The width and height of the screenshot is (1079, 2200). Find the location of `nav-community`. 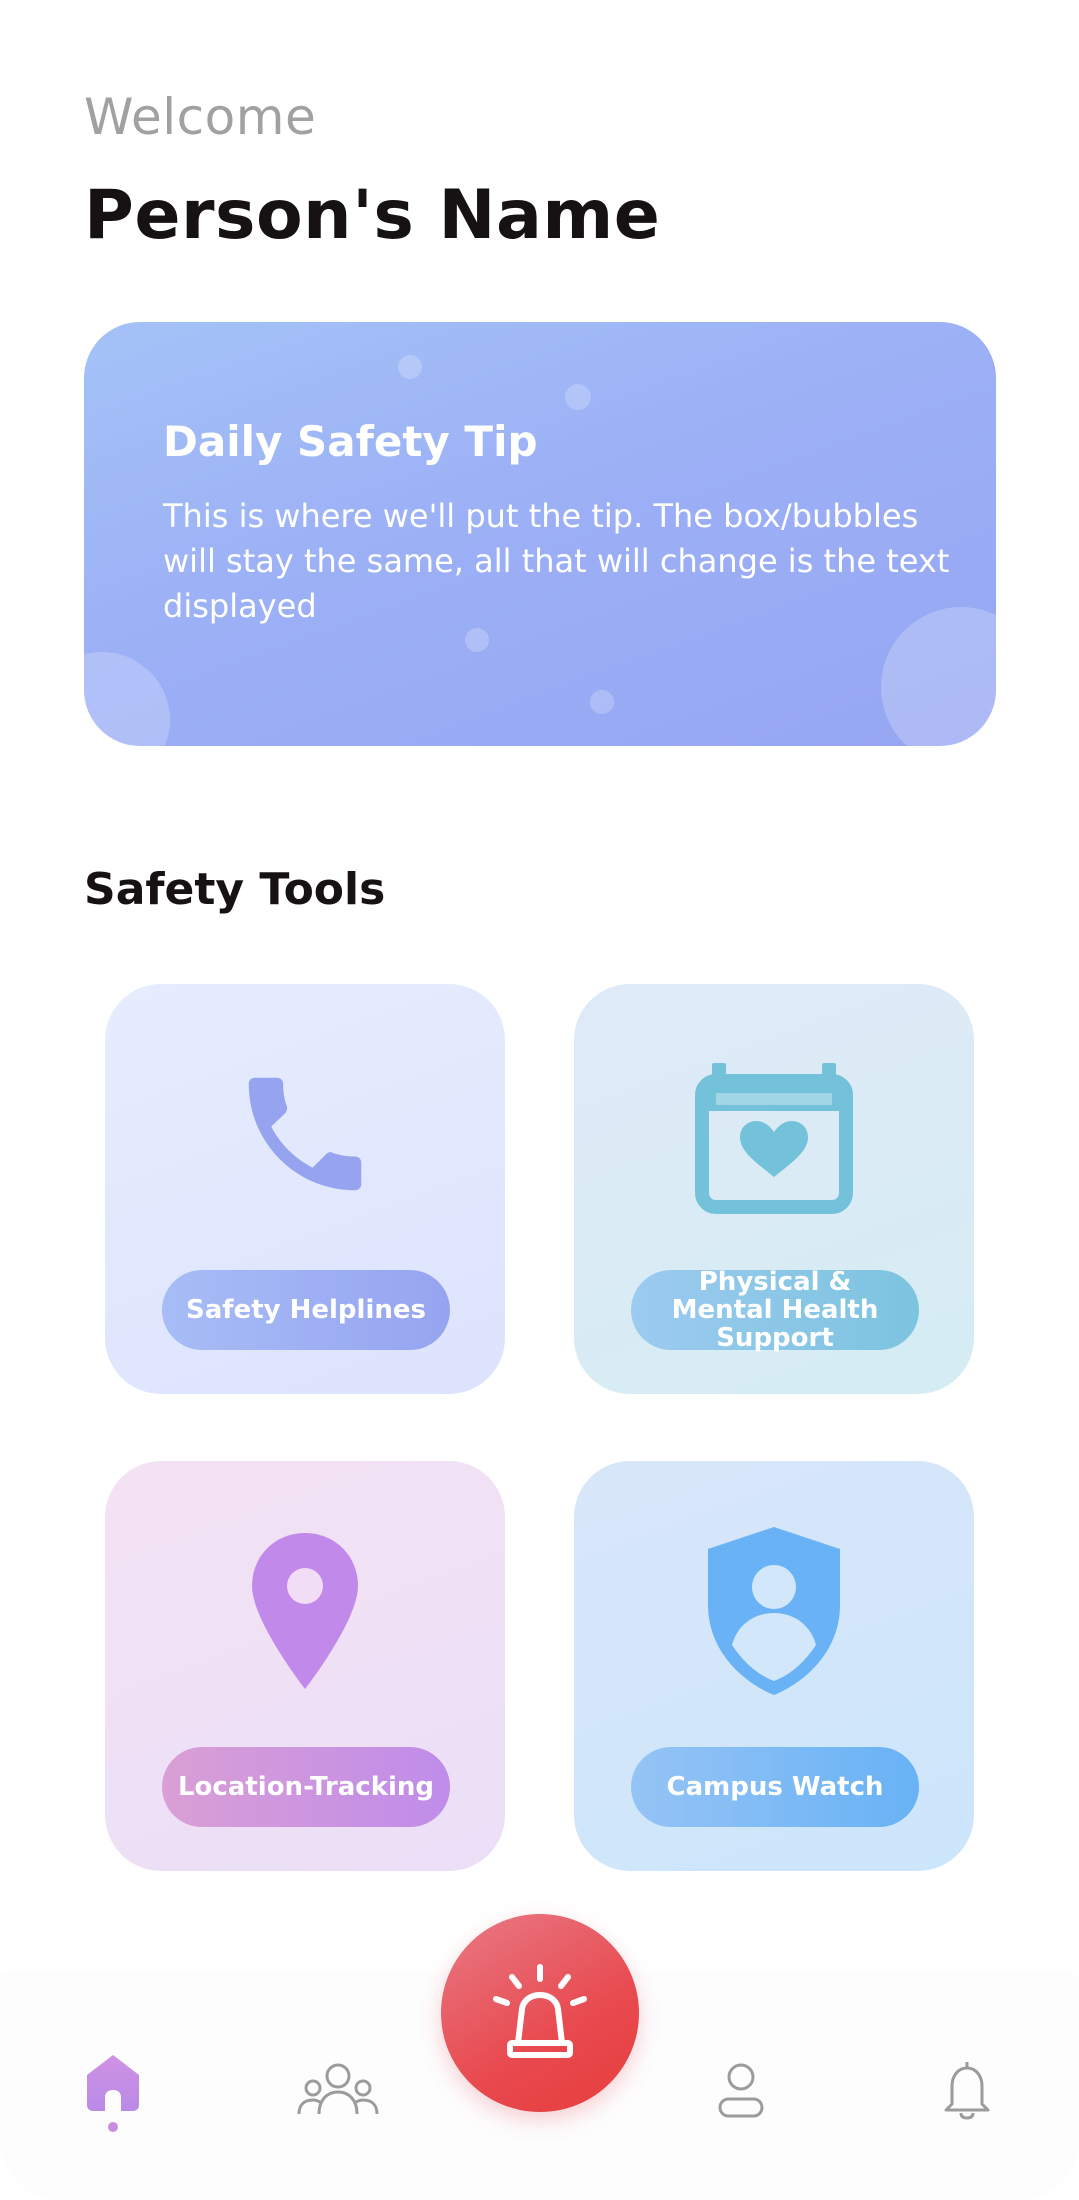

nav-community is located at coordinates (338, 2088).